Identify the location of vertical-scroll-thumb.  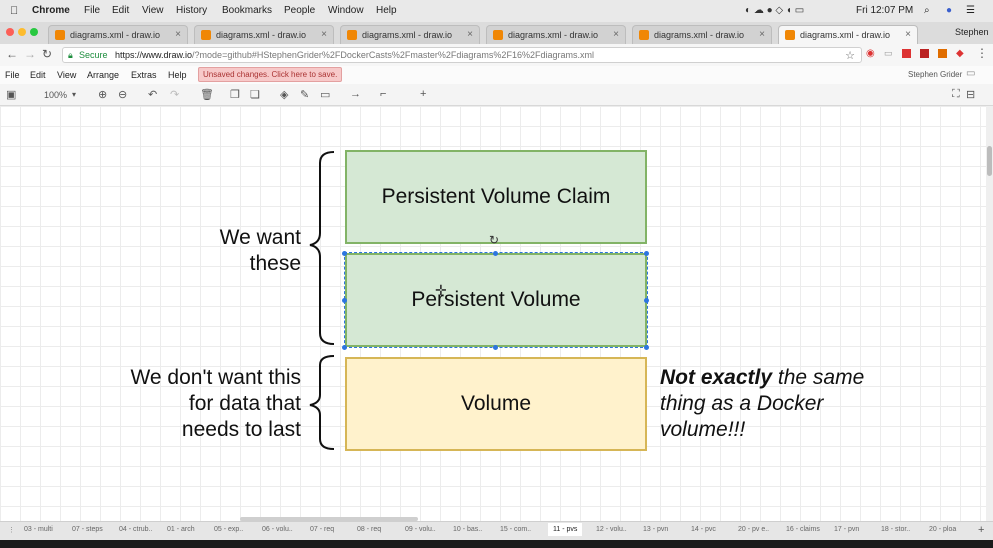
(989, 161).